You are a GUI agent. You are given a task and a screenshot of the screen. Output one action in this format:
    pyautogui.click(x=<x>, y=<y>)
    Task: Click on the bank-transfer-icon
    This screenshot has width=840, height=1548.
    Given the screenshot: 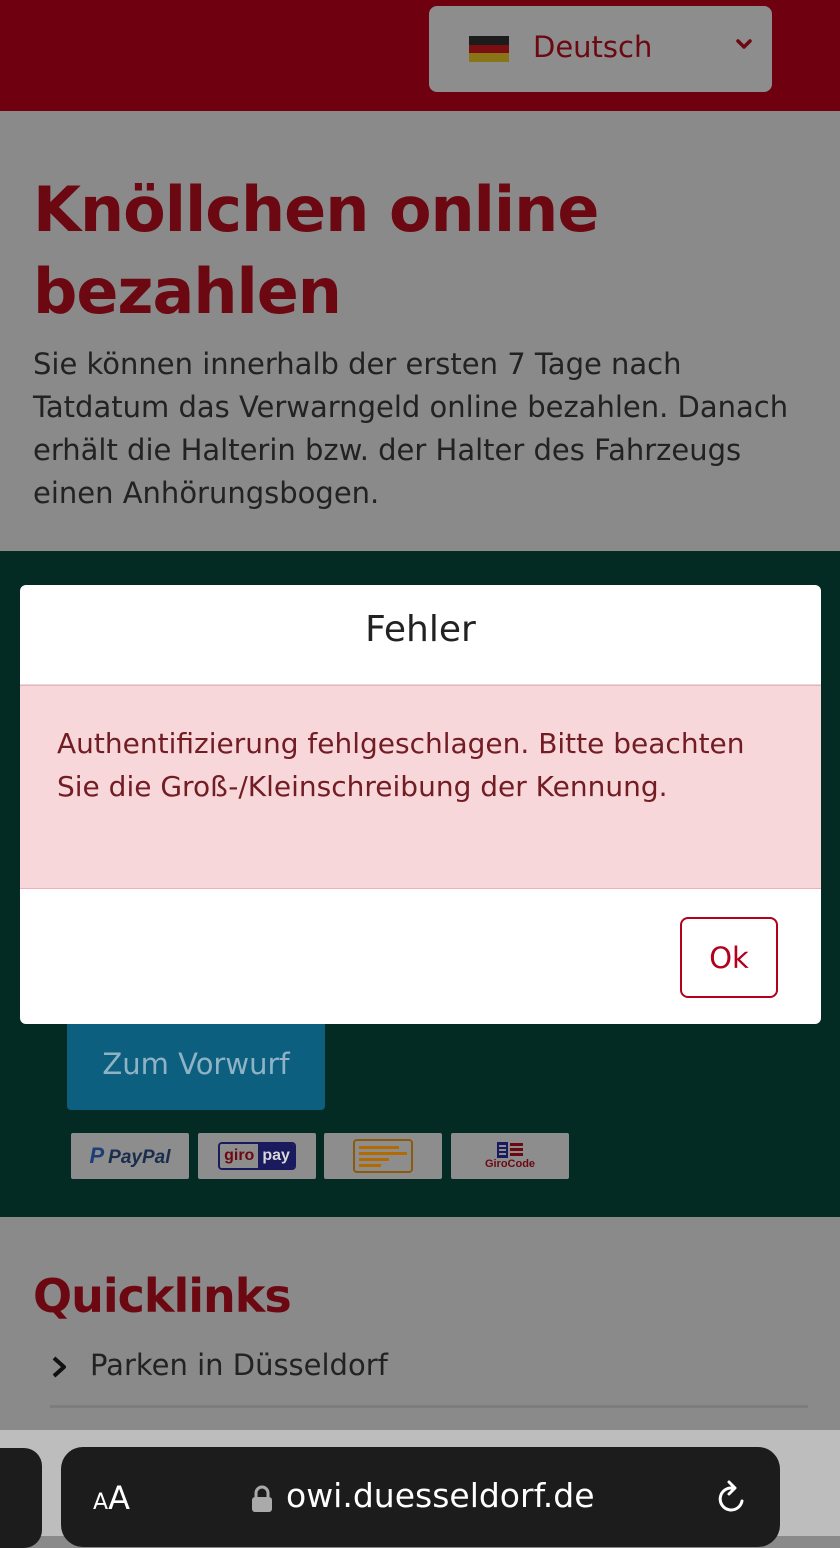 What is the action you would take?
    pyautogui.click(x=383, y=1156)
    